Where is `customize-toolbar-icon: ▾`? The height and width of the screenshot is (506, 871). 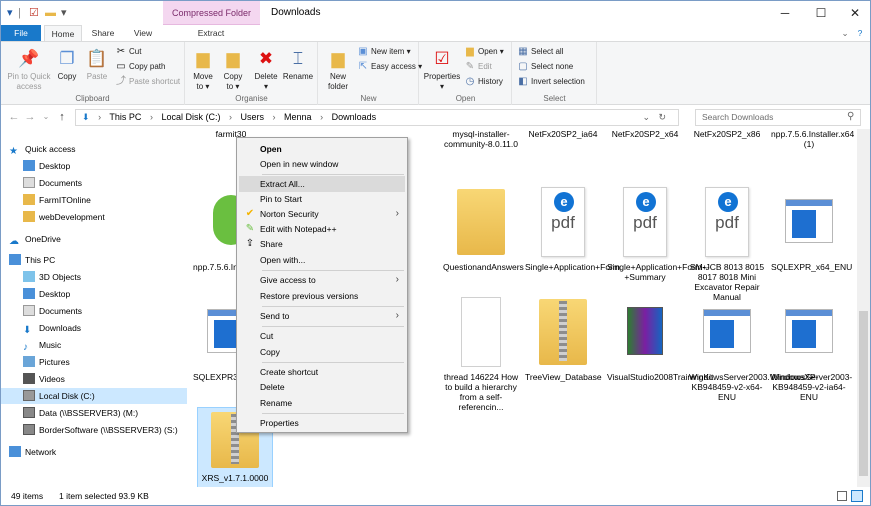
customize-toolbar-icon: ▾ is located at coordinates (64, 13).